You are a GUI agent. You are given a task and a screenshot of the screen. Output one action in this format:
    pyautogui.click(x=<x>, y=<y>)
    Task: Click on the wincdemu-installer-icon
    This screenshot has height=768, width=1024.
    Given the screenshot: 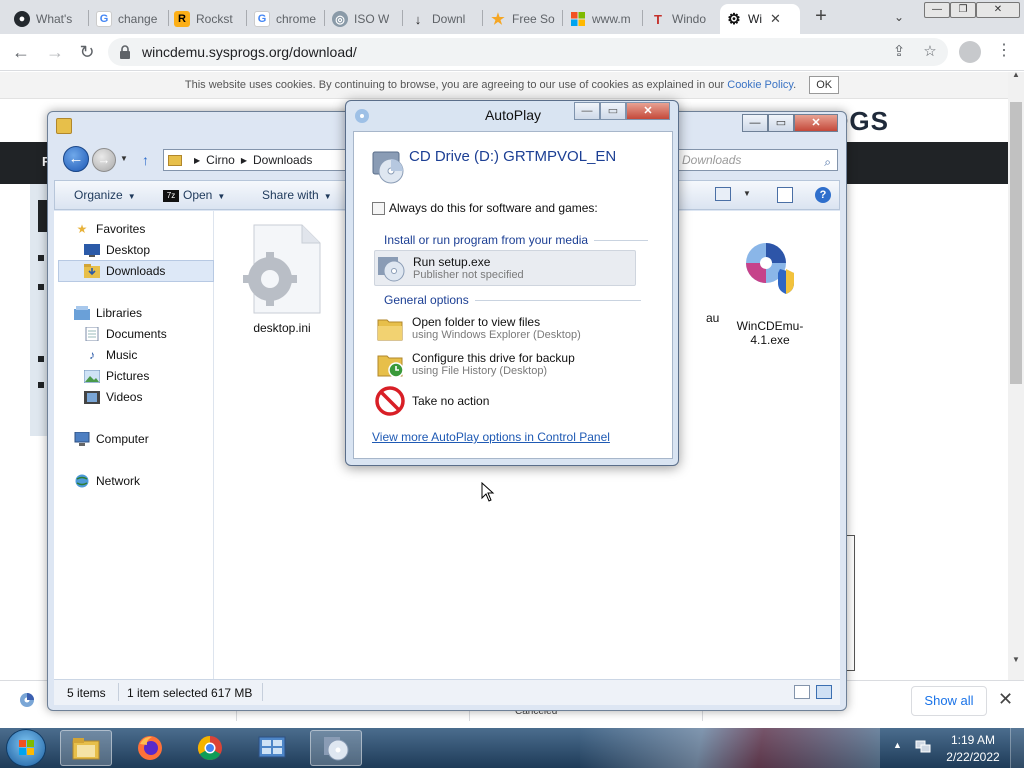 What is the action you would take?
    pyautogui.click(x=770, y=267)
    